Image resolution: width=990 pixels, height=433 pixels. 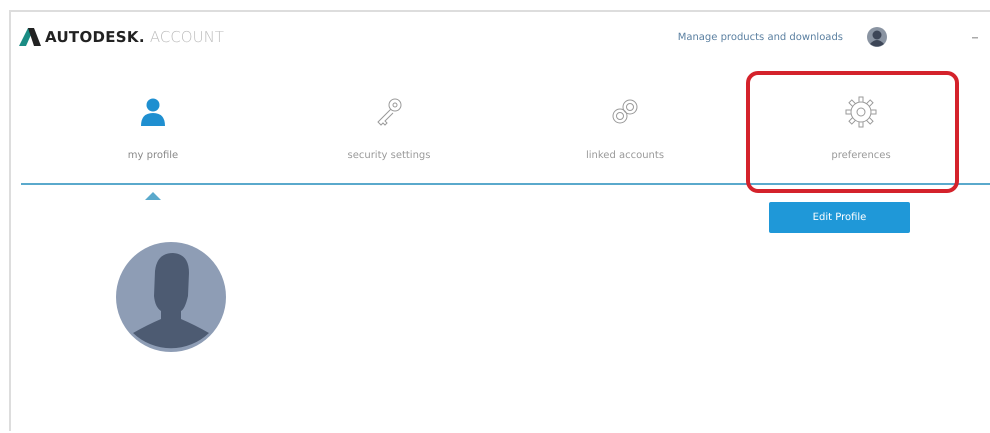 I want to click on brand-name: AUTODESK., so click(x=95, y=37).